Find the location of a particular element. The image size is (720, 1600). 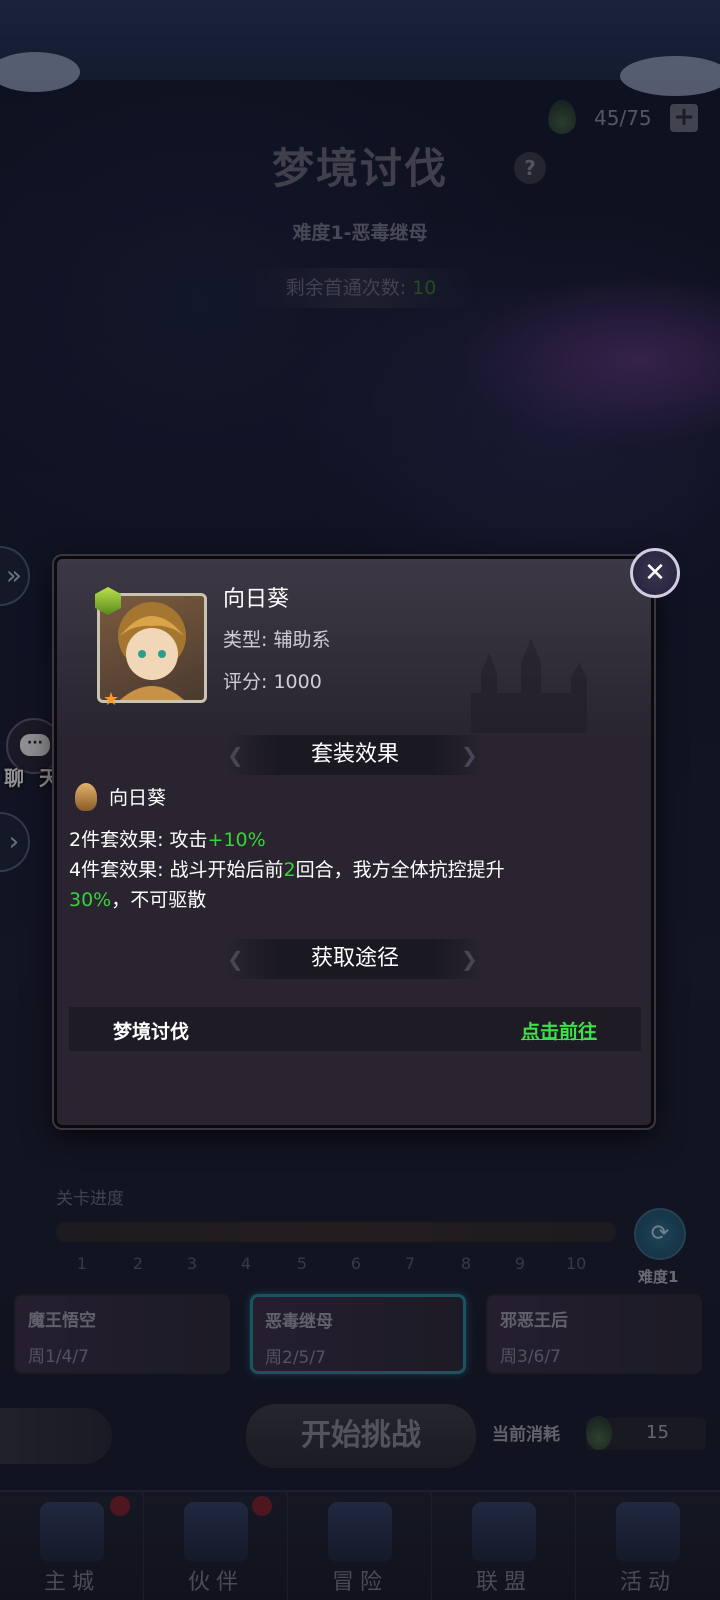

source-name: 梦境讨伐 is located at coordinates (151, 1032).